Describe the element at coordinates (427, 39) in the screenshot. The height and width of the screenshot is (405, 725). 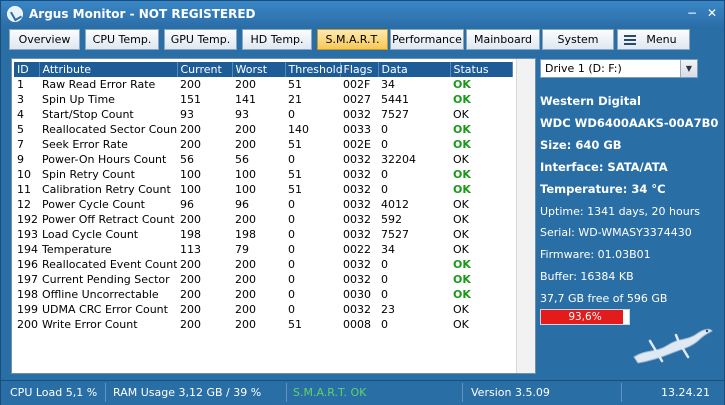
I see `tab-performance: Performance` at that location.